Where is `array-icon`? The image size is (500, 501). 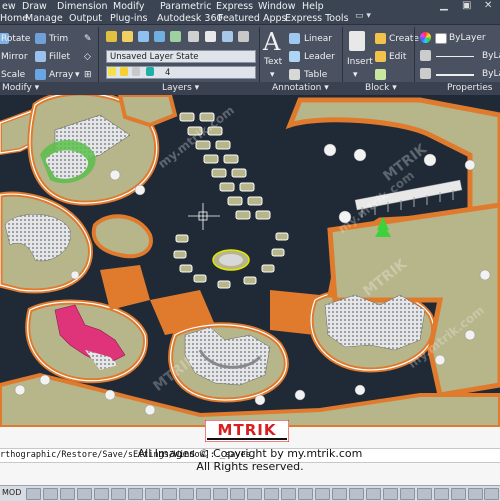
array-icon is located at coordinates (40, 74).